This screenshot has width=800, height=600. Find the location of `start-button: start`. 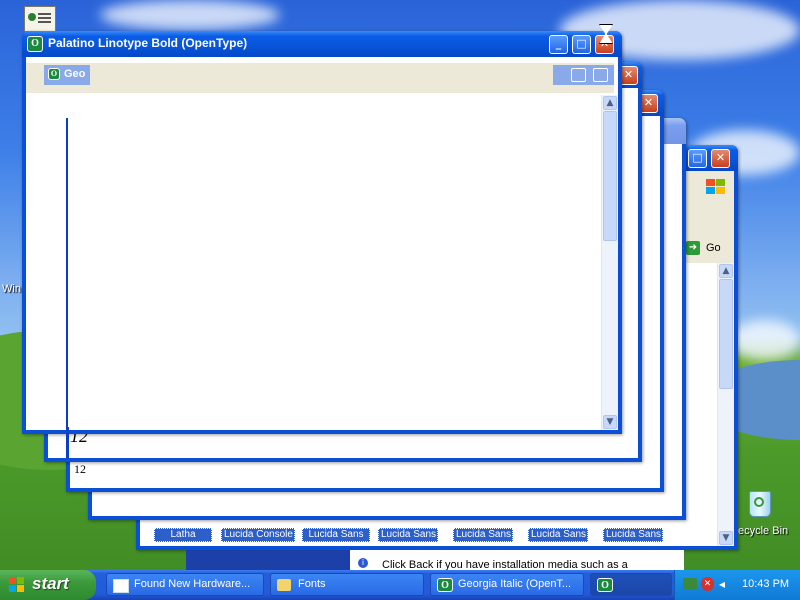

start-button: start is located at coordinates (48, 585).